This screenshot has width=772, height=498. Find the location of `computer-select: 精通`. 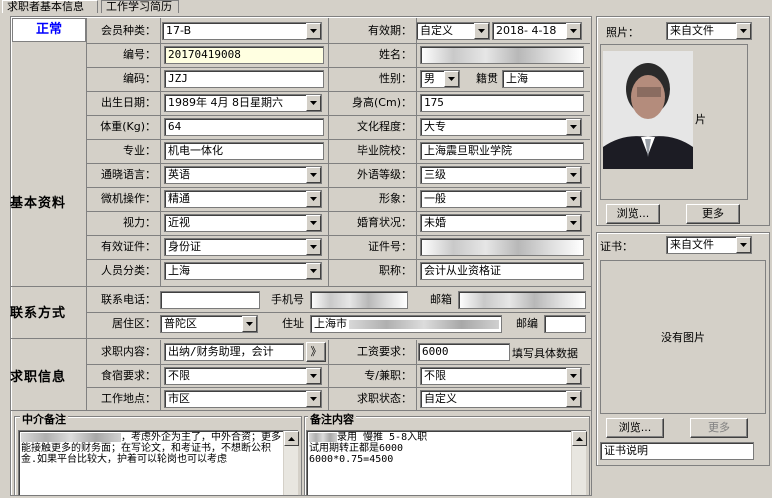

computer-select: 精通 is located at coordinates (243, 199).